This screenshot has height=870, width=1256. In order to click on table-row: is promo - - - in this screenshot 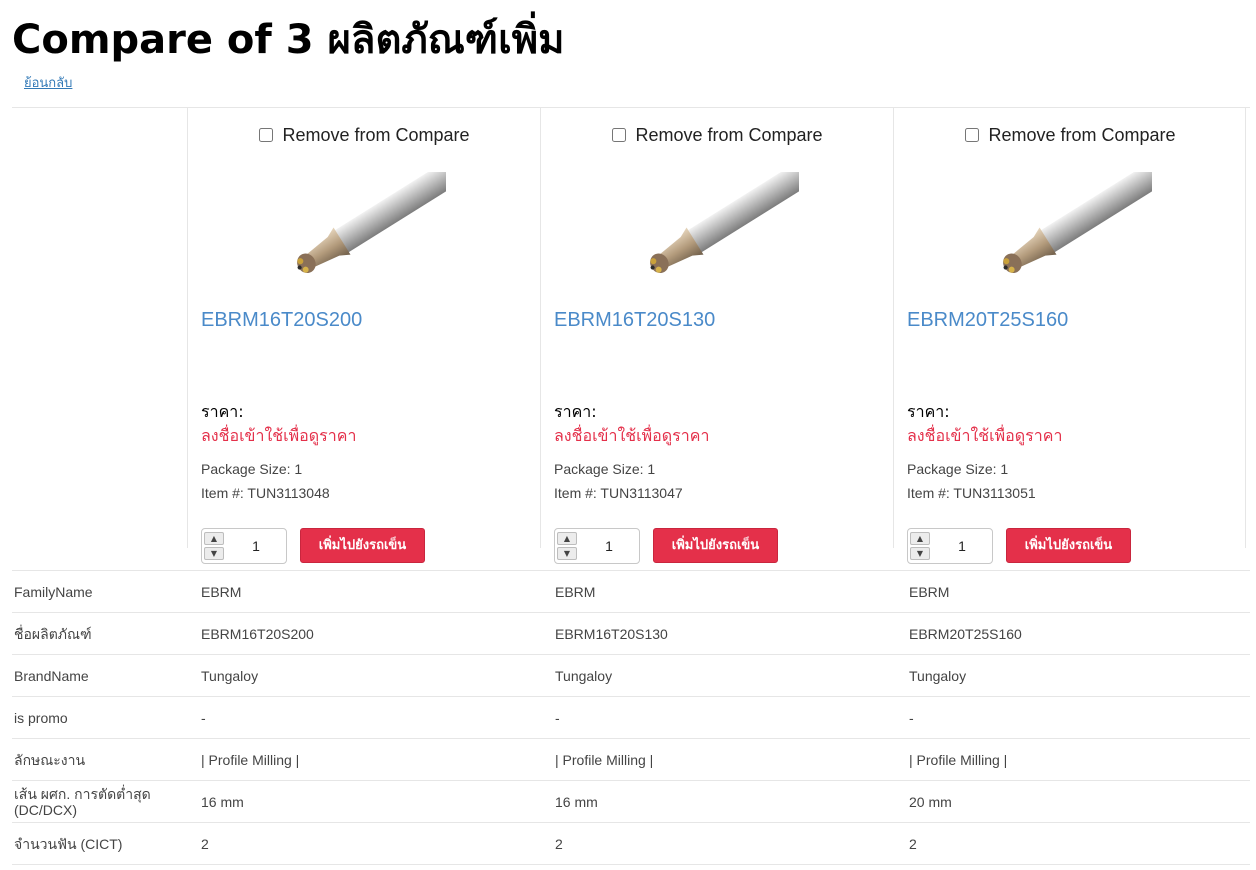, I will do `click(631, 717)`.